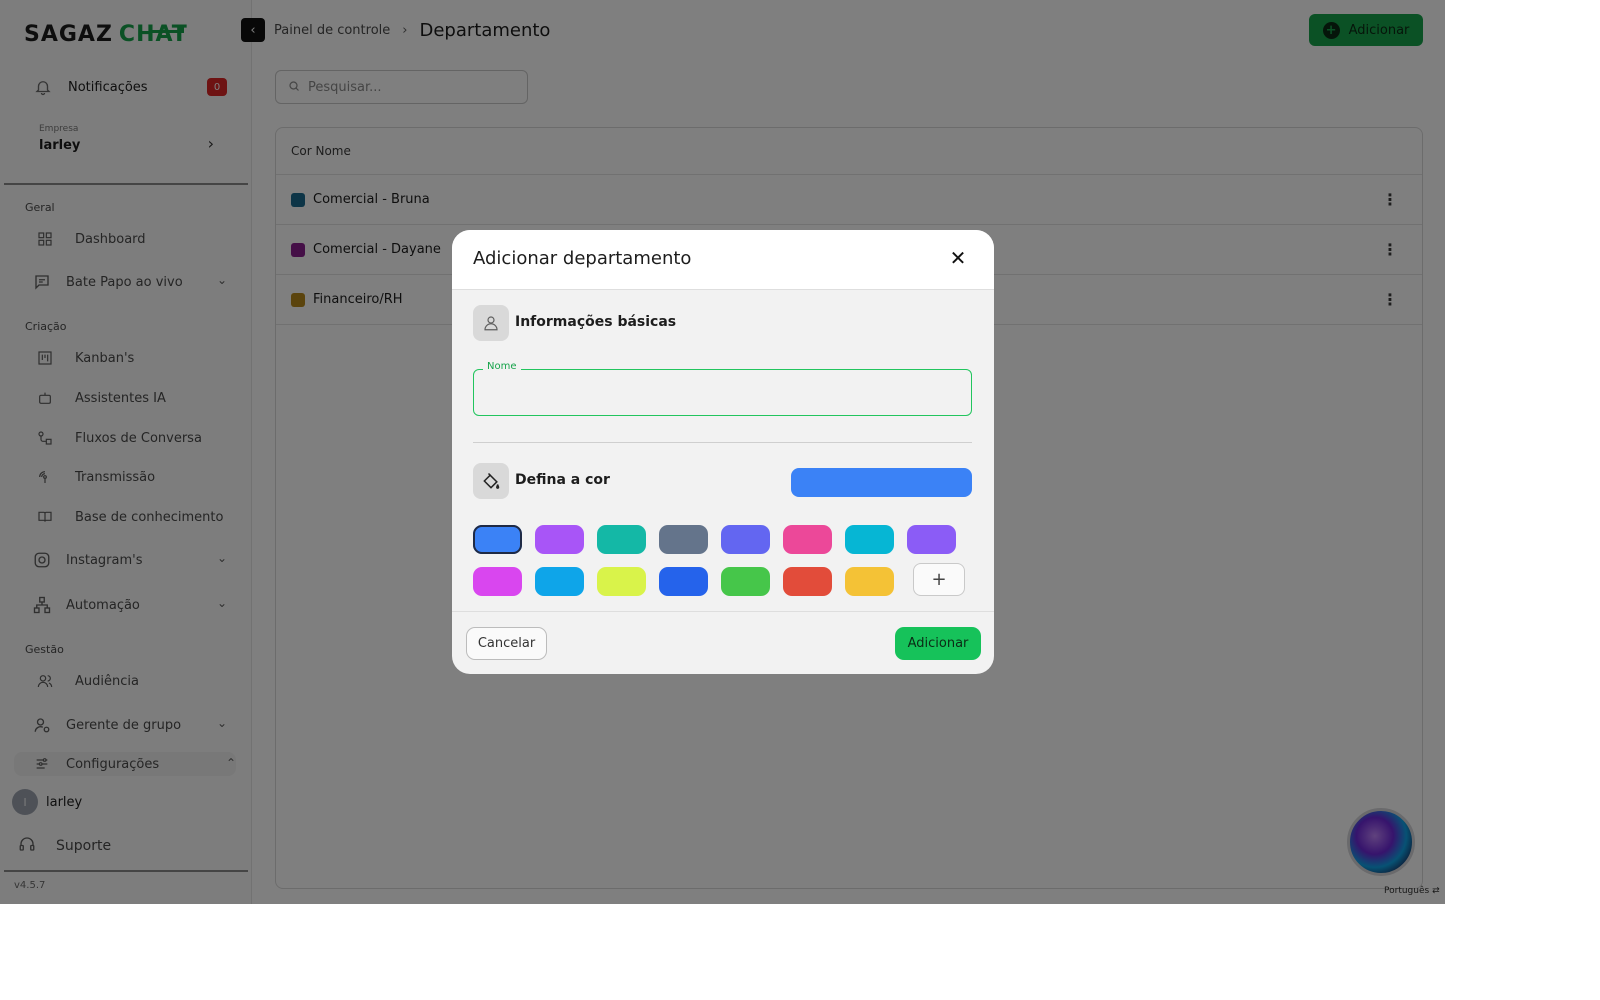  Describe the element at coordinates (506, 643) in the screenshot. I see `cancel-button: Cancelar` at that location.